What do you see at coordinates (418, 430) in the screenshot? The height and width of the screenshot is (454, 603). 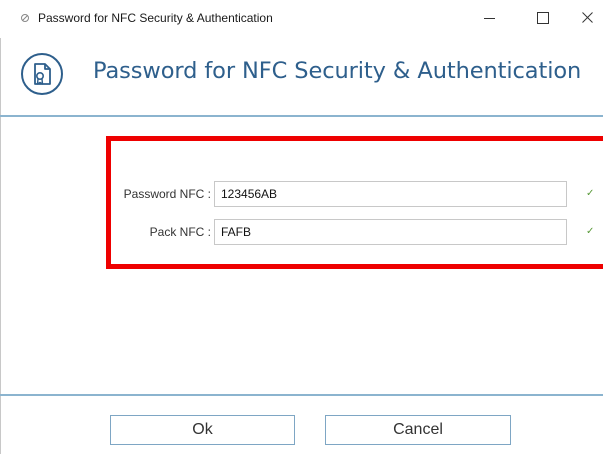 I see `cancel-button: Cancel` at bounding box center [418, 430].